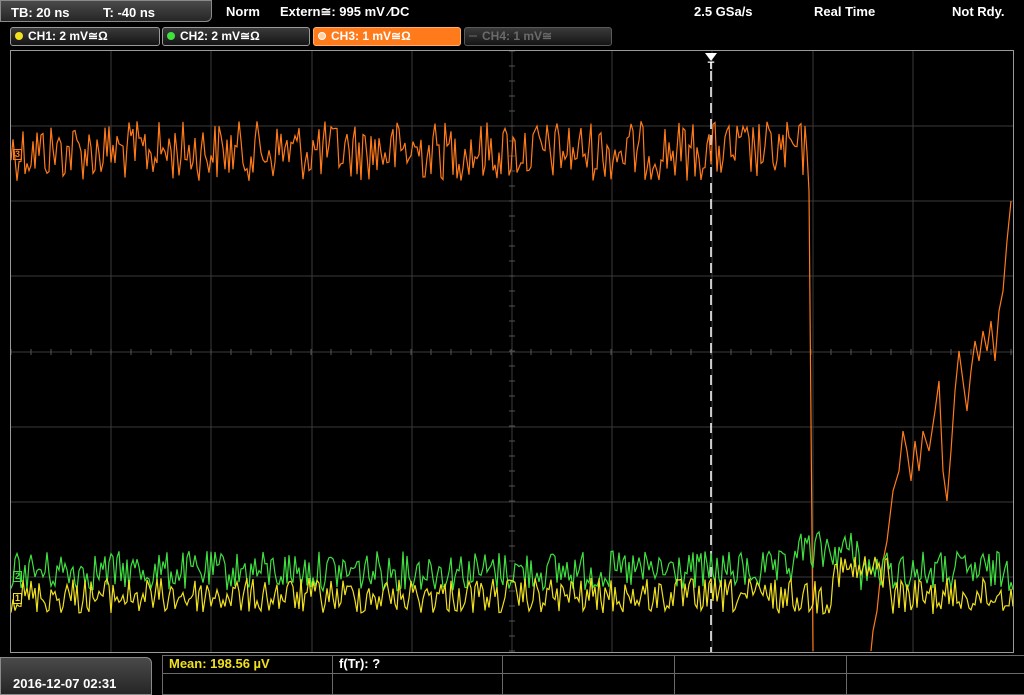 The image size is (1024, 695). I want to click on sample-rate-label: 2.5 GSa/s, so click(723, 11).